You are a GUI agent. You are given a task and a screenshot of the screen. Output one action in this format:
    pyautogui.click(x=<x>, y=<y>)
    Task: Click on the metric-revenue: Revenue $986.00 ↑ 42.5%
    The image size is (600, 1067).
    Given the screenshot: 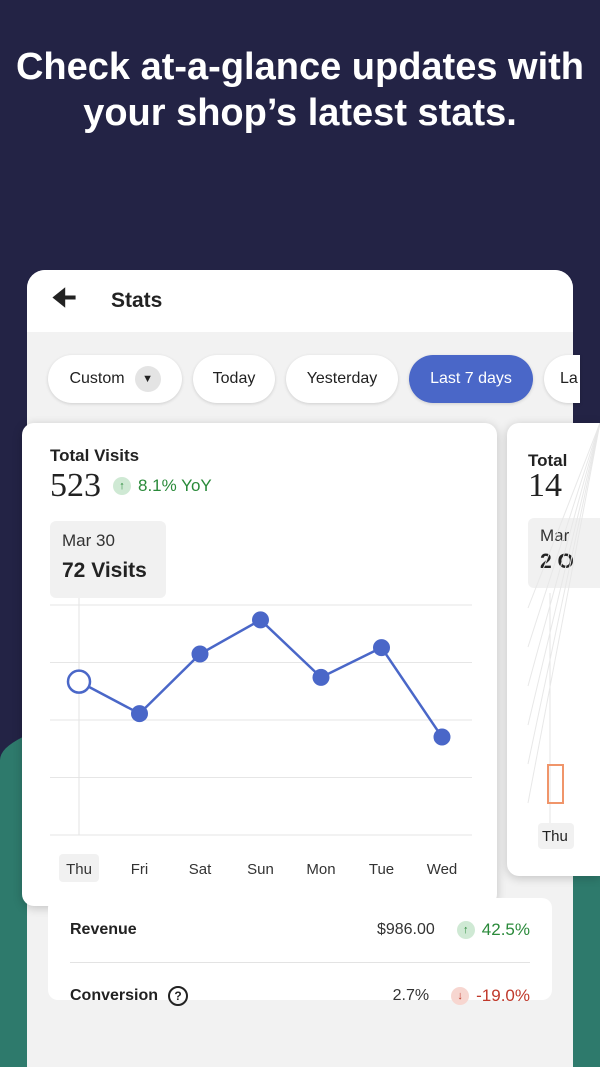 What is the action you would take?
    pyautogui.click(x=300, y=930)
    